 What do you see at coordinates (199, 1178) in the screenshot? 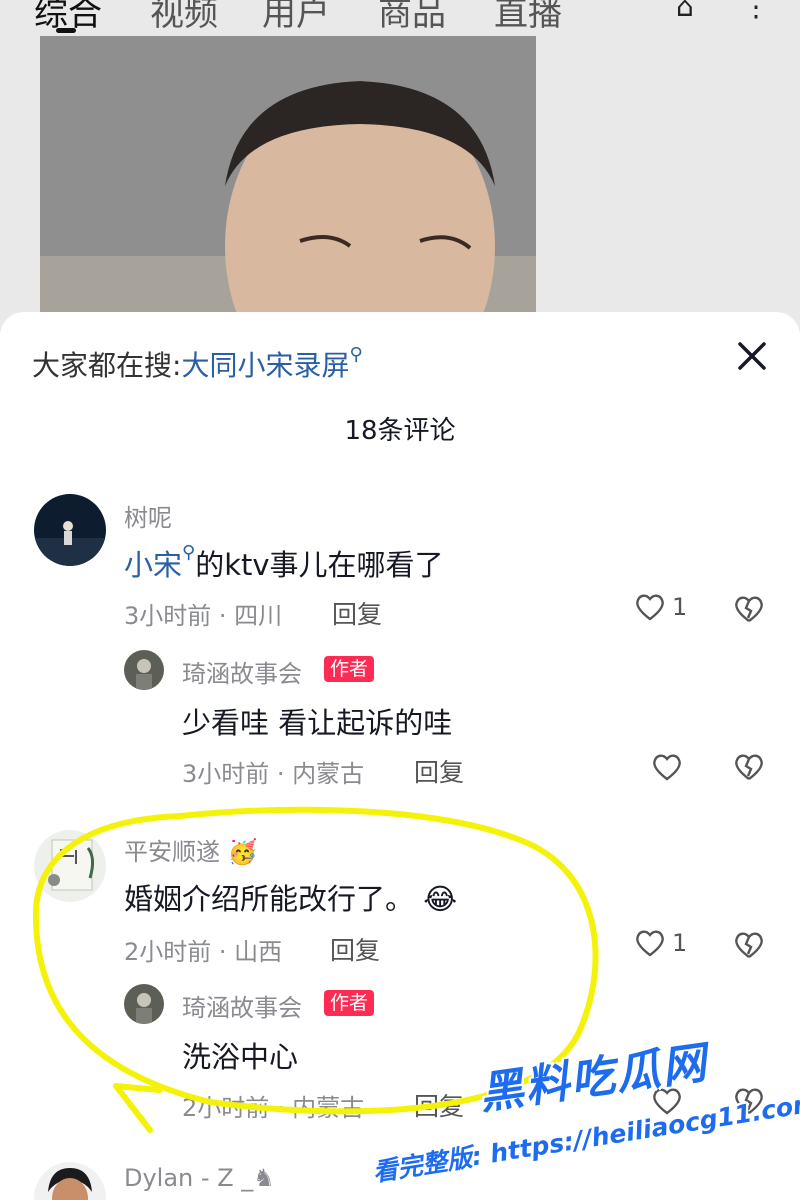
I see `comment-username: Dylan - Z _♞` at bounding box center [199, 1178].